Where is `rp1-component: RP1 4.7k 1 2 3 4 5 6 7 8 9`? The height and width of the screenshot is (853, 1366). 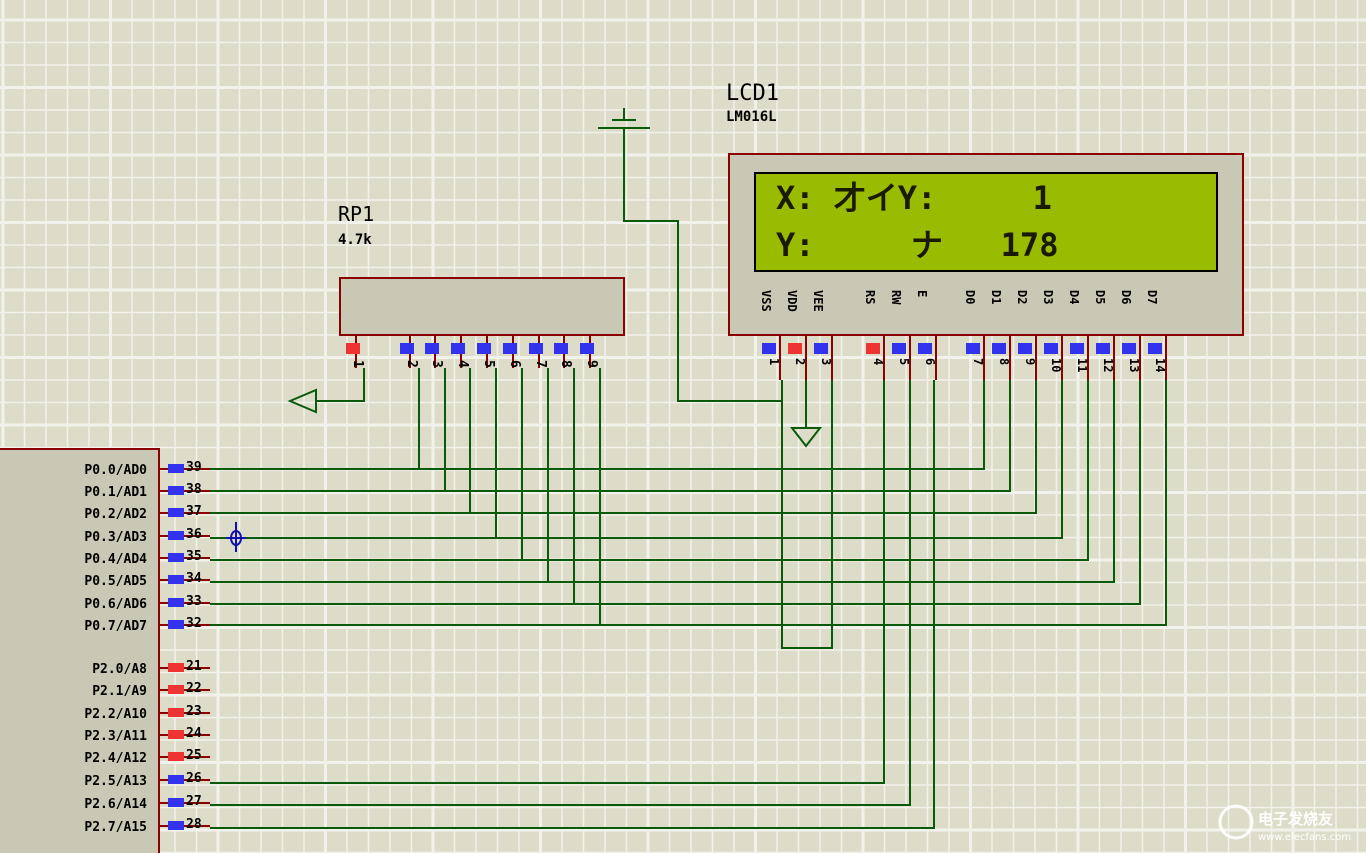
rp1-component: RP1 4.7k 1 2 3 4 5 6 7 8 9 is located at coordinates (481, 285).